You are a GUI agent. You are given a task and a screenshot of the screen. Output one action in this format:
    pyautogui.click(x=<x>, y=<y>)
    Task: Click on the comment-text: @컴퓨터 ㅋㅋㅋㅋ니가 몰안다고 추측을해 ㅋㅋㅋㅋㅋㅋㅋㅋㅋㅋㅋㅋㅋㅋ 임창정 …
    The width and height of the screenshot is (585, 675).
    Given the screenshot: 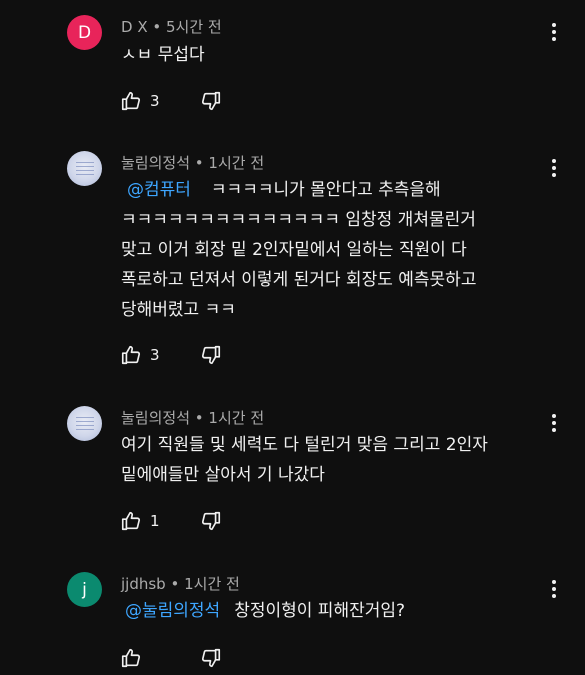 What is the action you would take?
    pyautogui.click(x=299, y=250)
    